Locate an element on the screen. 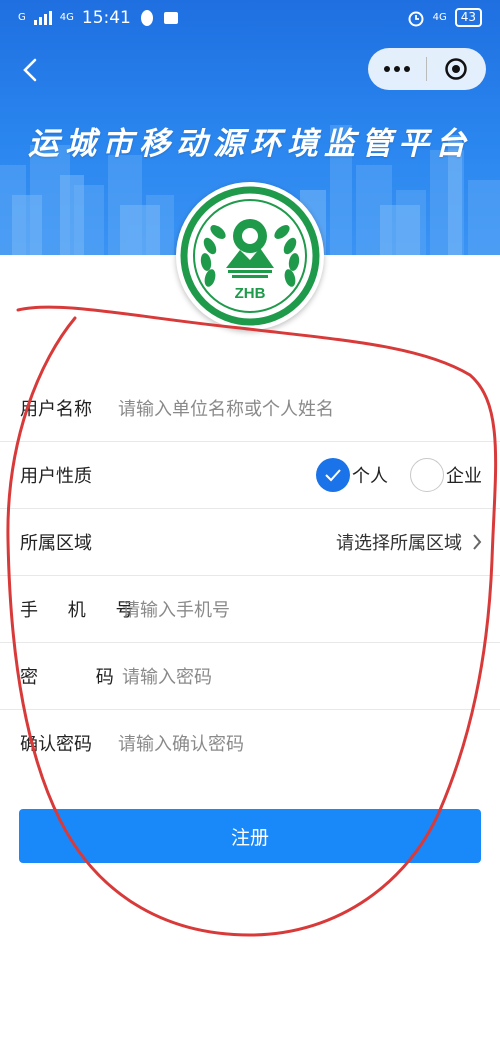  close-miniprogram-button is located at coordinates (456, 69).